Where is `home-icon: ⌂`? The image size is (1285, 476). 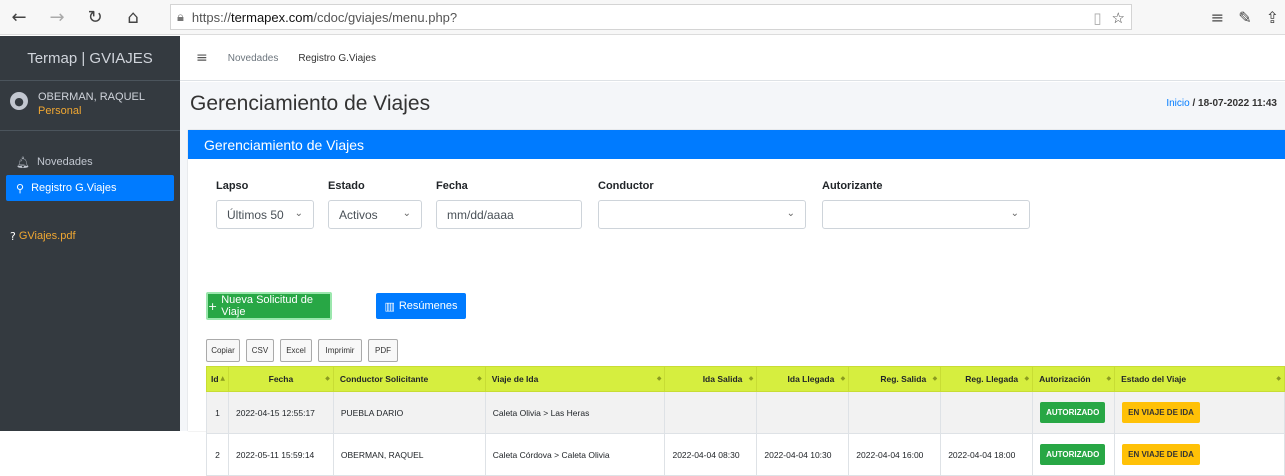
home-icon: ⌂ is located at coordinates (133, 17).